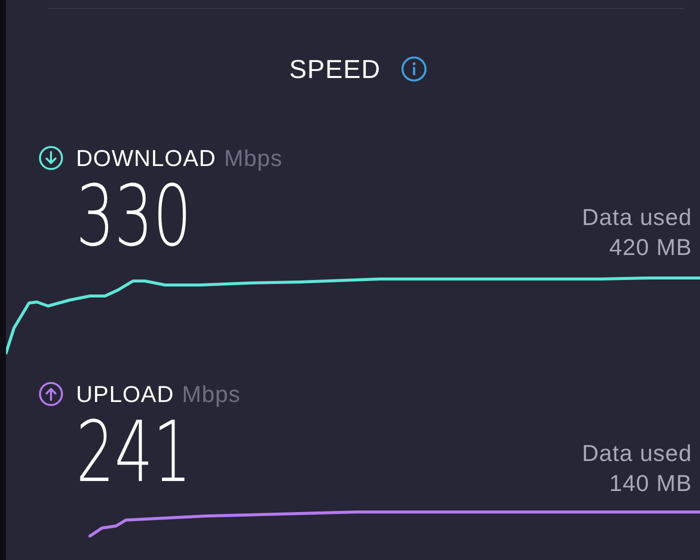  What do you see at coordinates (413, 69) in the screenshot?
I see `info-icon` at bounding box center [413, 69].